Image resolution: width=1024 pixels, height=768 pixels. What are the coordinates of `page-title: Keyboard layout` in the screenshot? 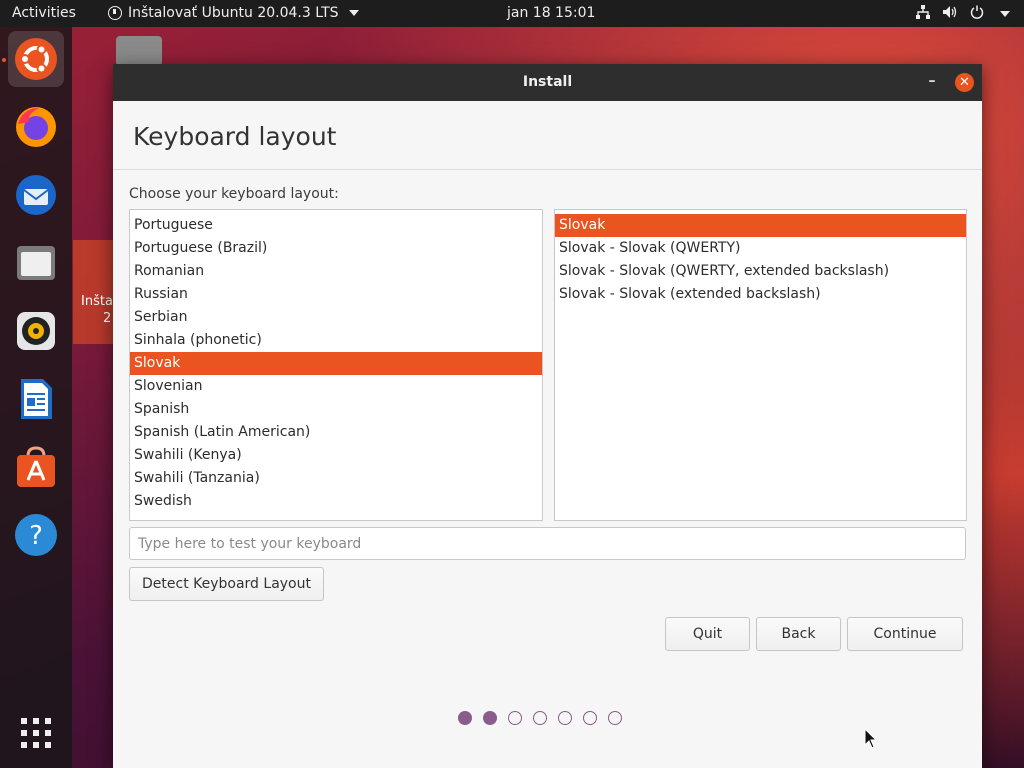 It's located at (235, 136).